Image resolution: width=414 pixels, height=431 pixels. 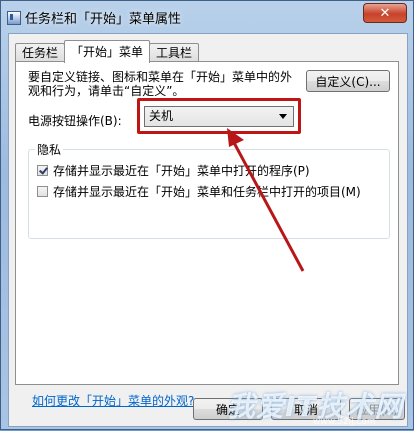 I want to click on power-button-label: 电源按钮操作(B):, so click(x=75, y=121).